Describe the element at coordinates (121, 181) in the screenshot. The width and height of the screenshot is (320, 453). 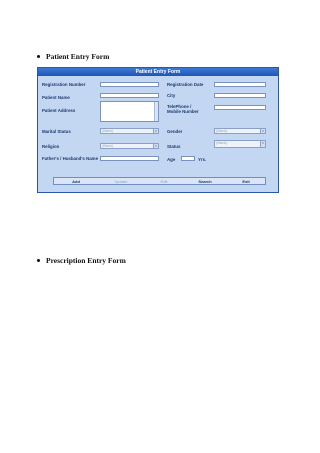
I see `update-button: Update` at that location.